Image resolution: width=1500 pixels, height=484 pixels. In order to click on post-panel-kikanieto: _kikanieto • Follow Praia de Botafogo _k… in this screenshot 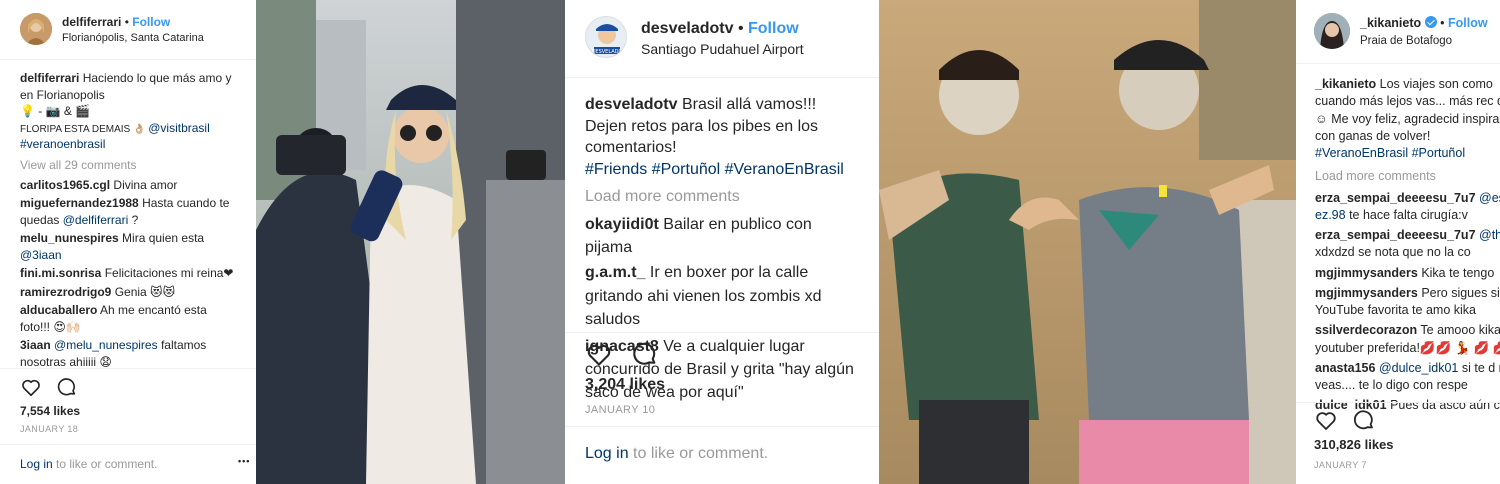, I will do `click(1398, 242)`.